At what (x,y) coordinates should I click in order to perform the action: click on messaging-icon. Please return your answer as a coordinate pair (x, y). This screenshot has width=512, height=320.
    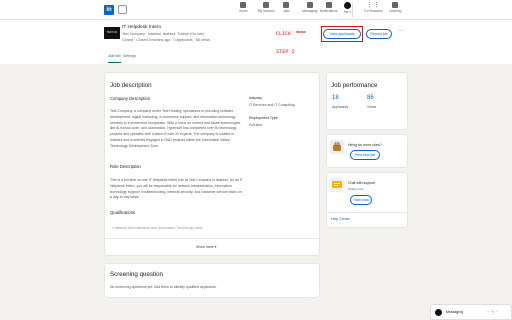
    Looking at the image, I should click on (309, 5).